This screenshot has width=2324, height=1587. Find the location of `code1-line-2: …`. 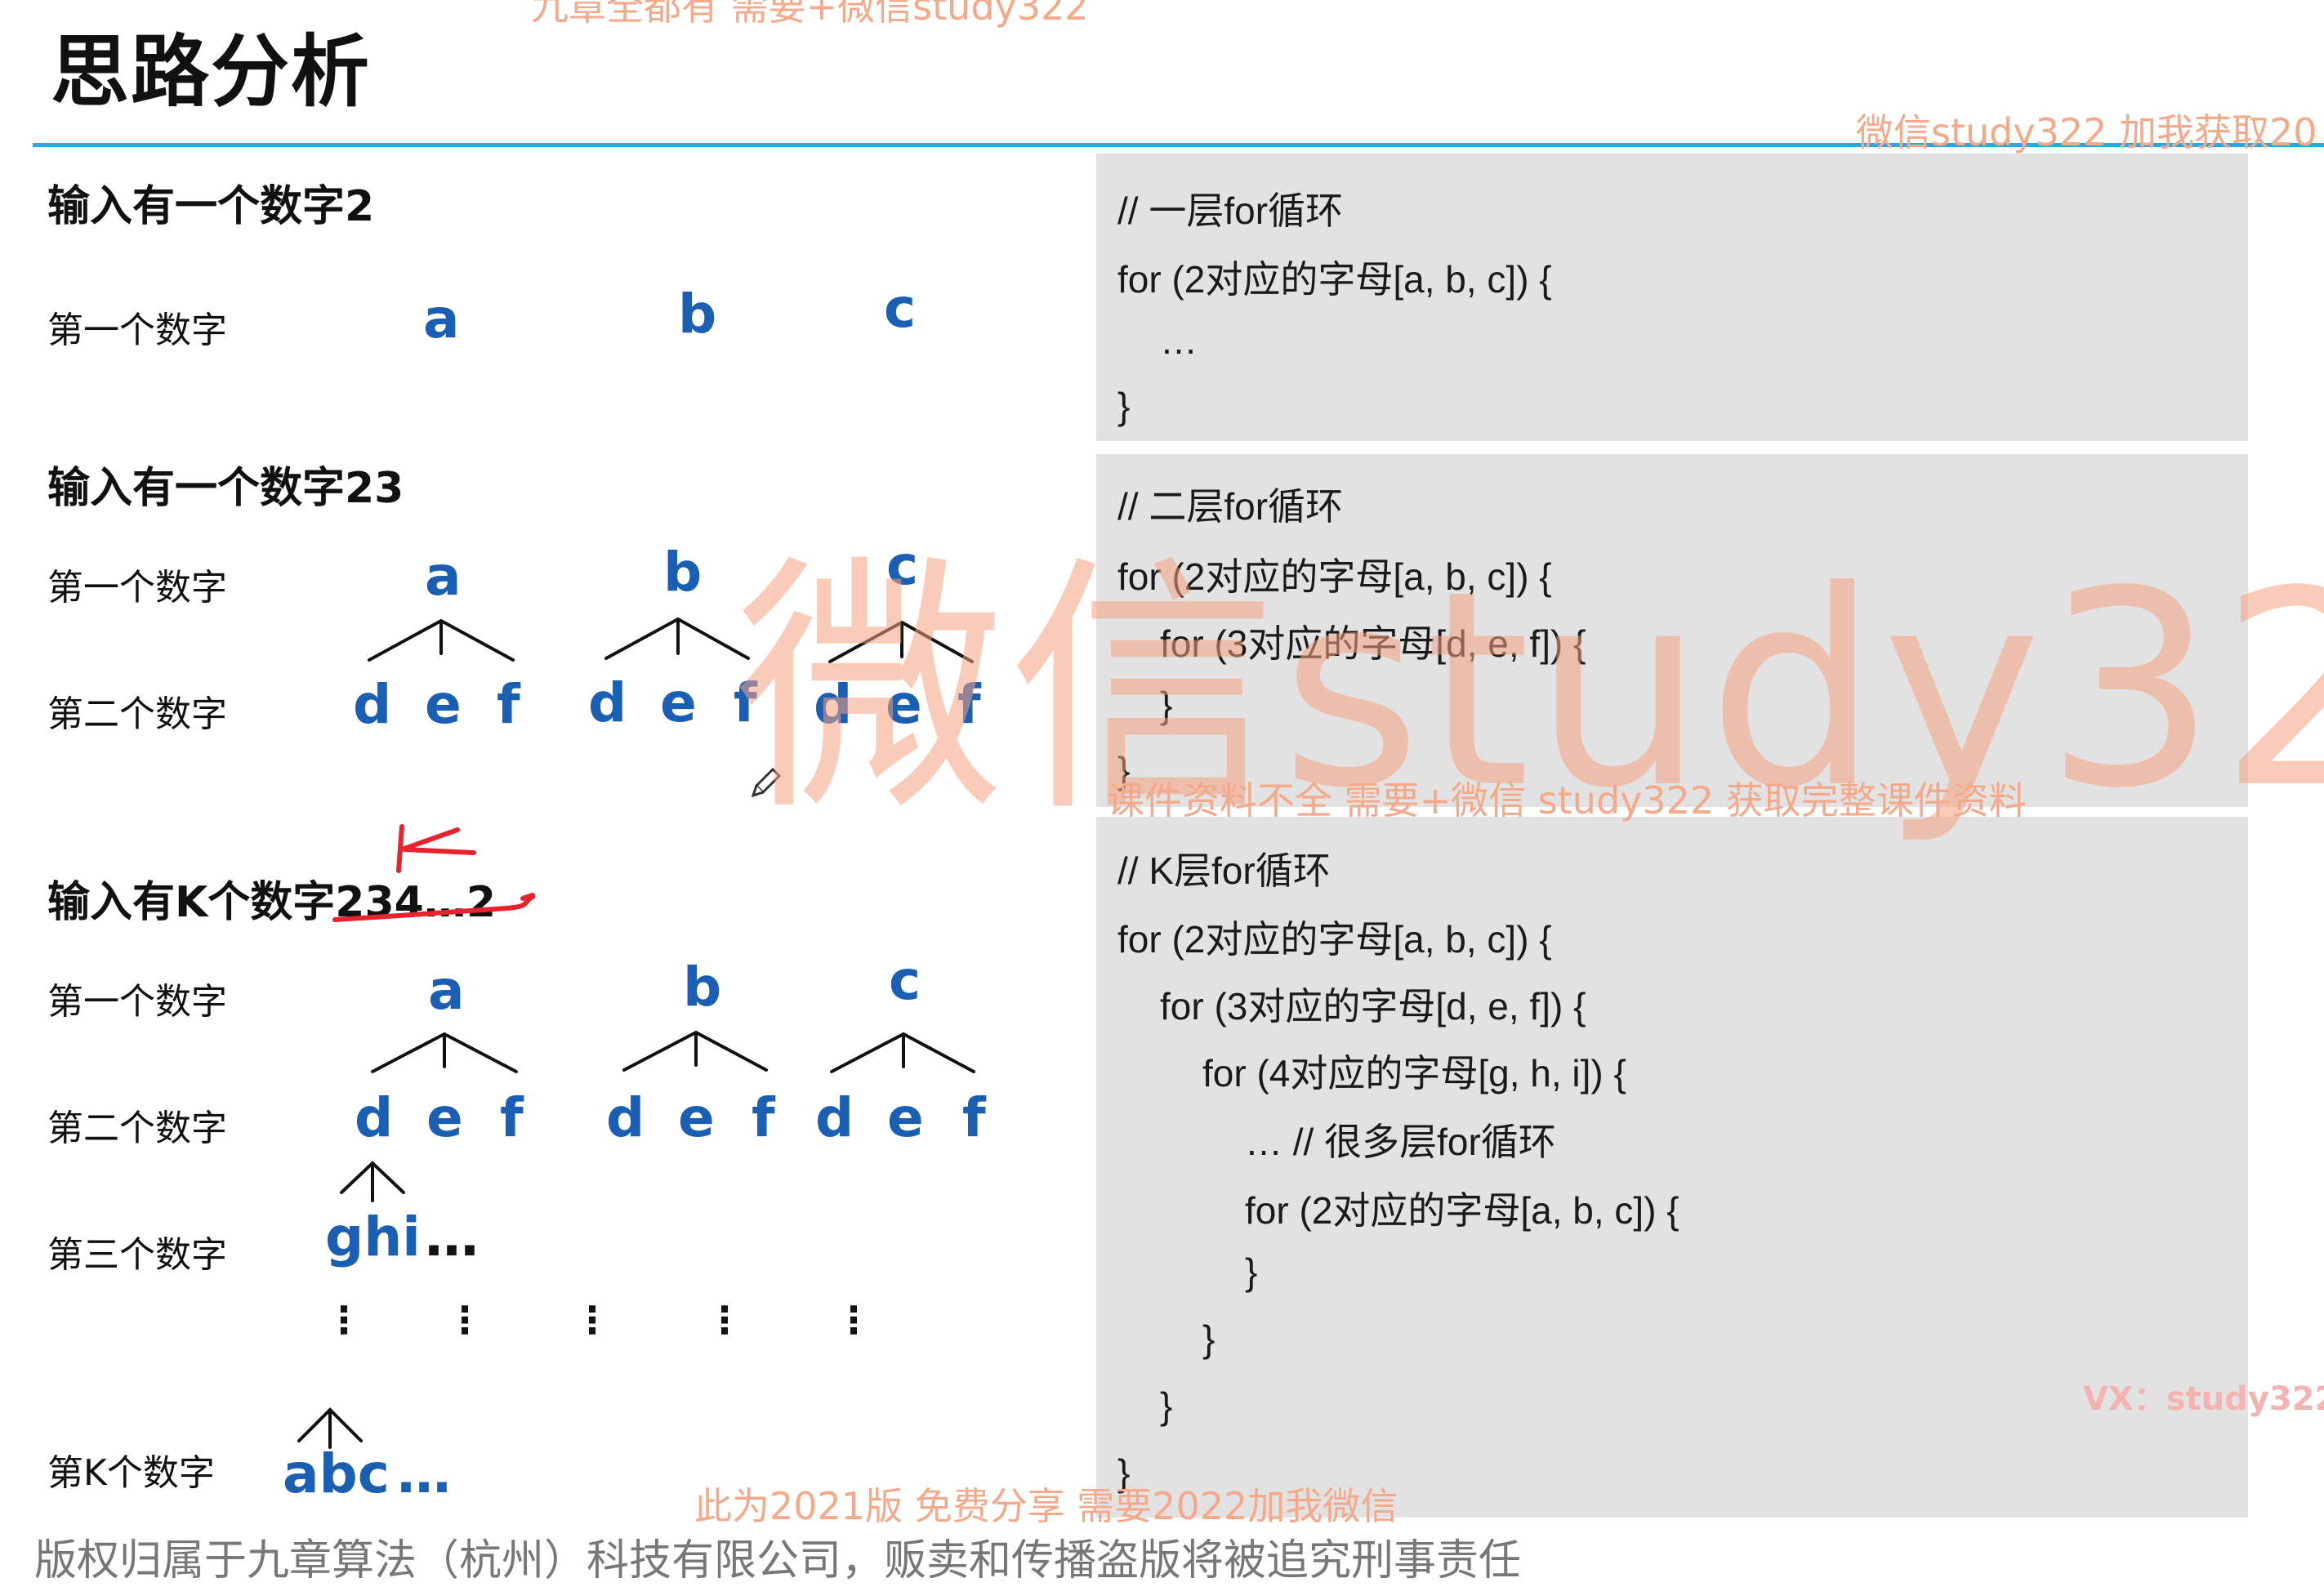

code1-line-2: … is located at coordinates (1179, 340).